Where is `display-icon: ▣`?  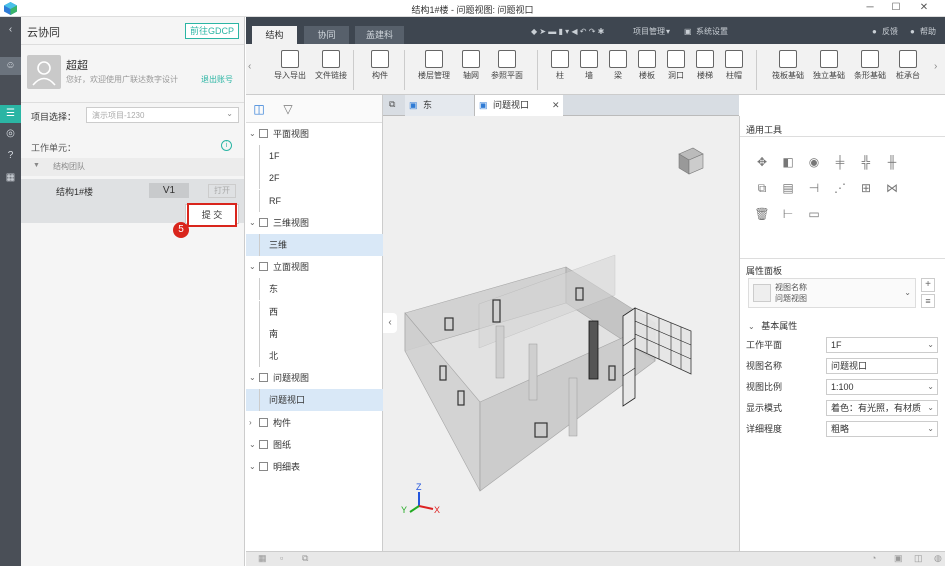
display-icon: ▣ is located at coordinates (898, 558).